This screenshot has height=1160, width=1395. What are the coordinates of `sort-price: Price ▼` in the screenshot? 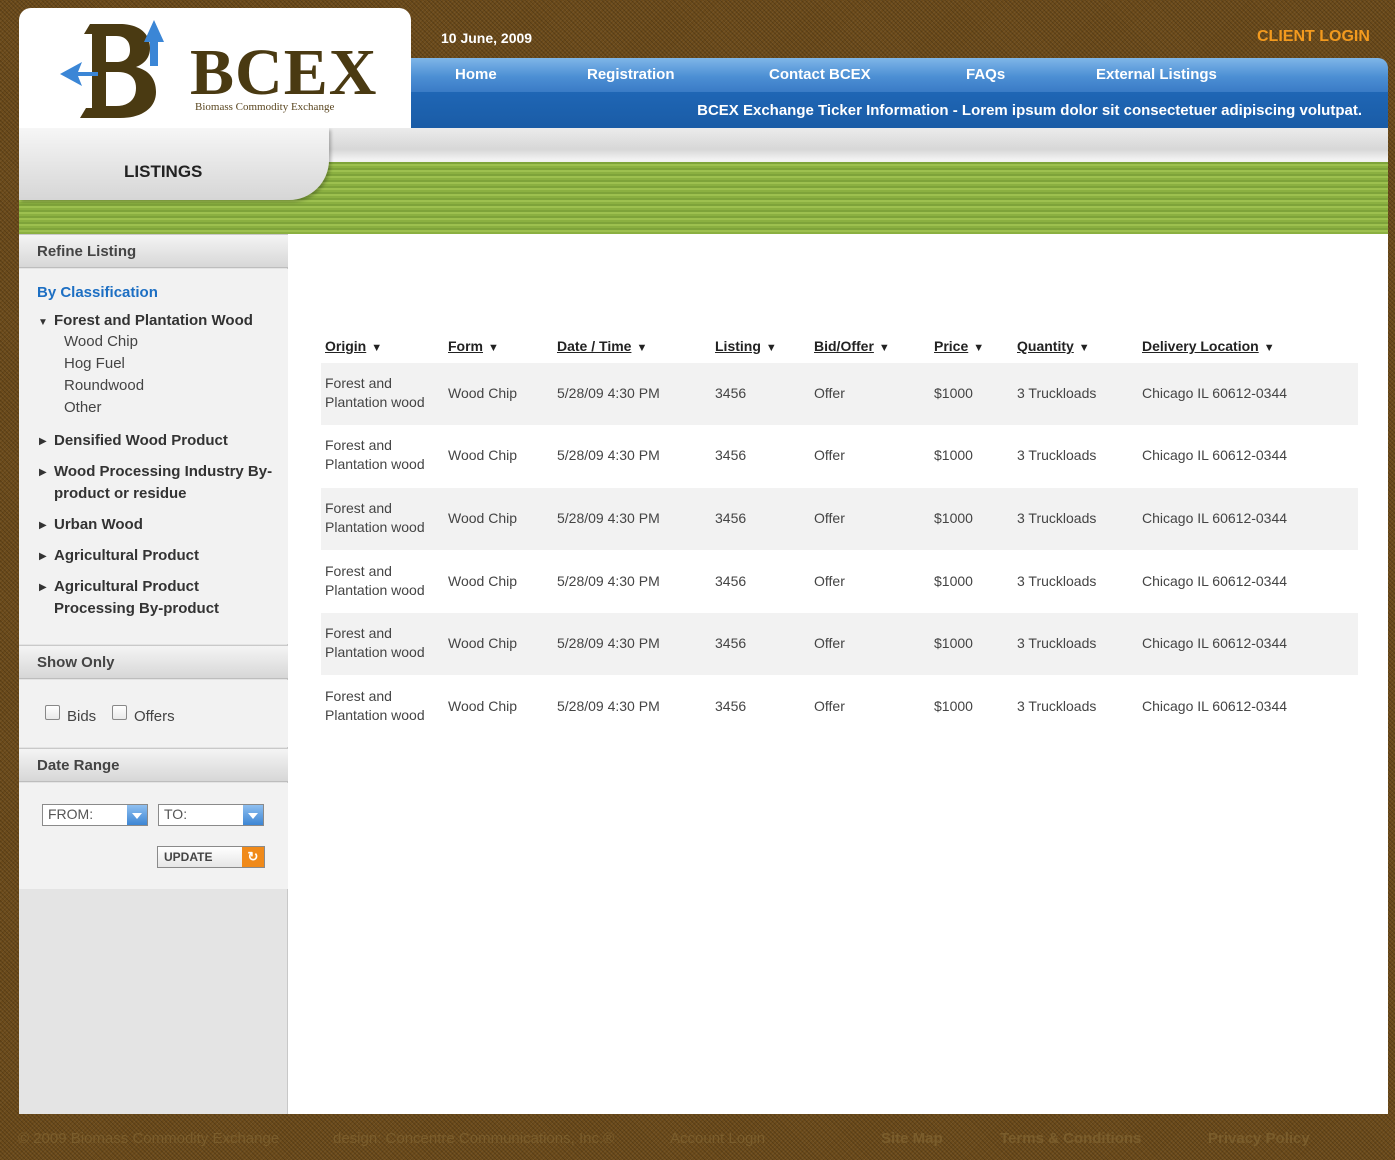 It's located at (959, 346).